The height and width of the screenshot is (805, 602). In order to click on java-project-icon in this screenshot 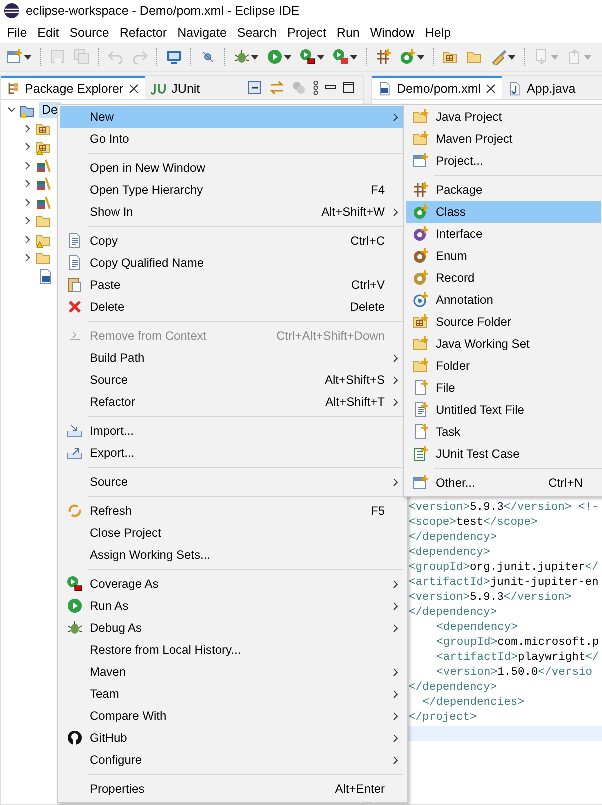, I will do `click(421, 117)`.